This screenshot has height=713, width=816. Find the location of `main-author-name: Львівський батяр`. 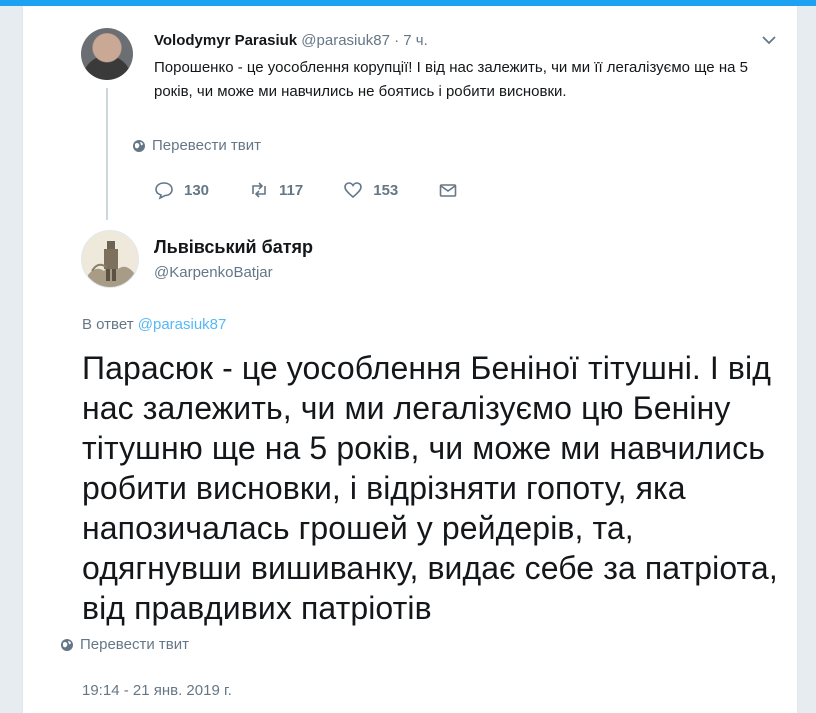

main-author-name: Львівський батяр is located at coordinates (233, 247).